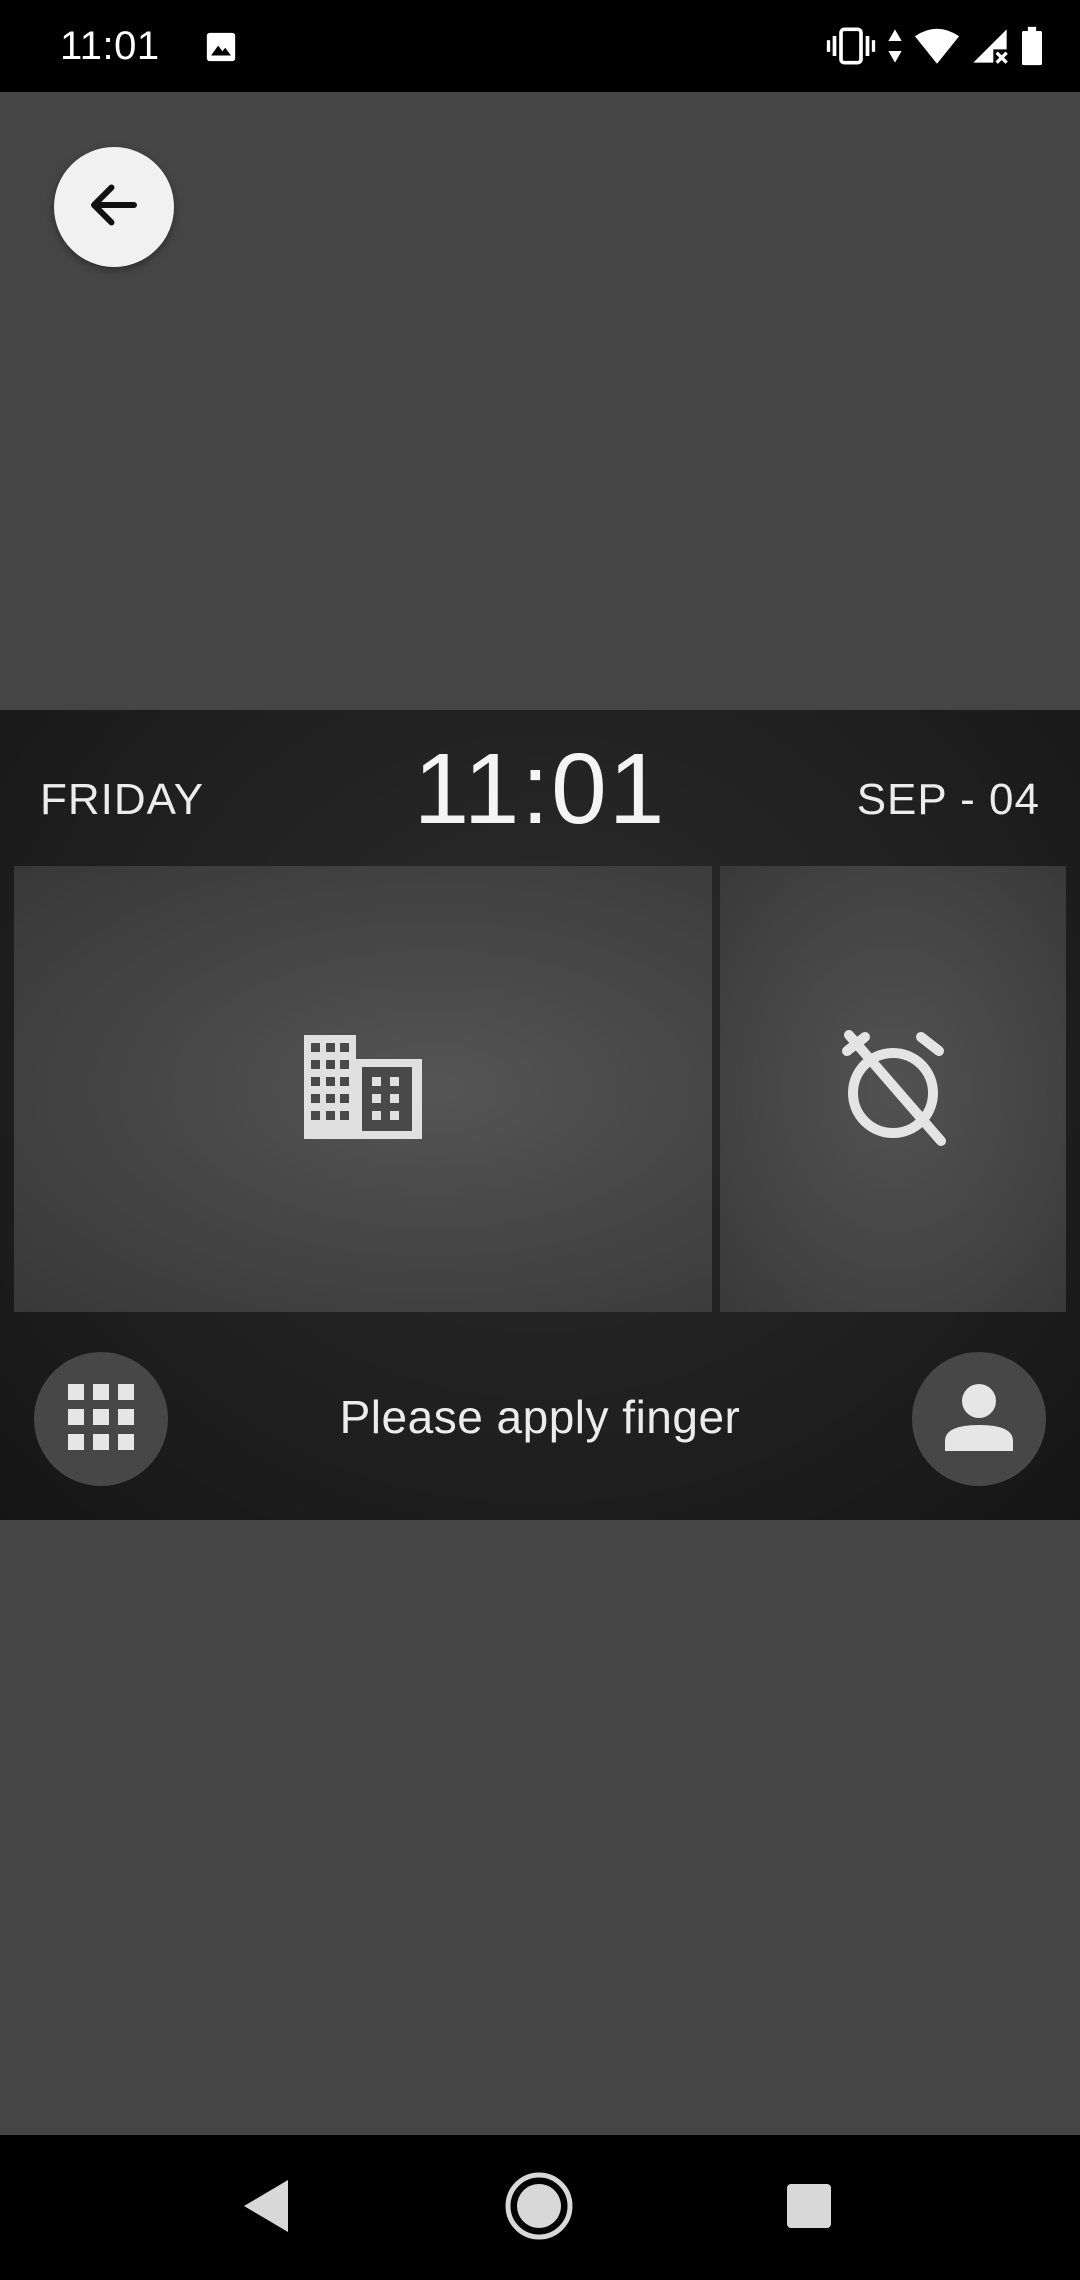 This screenshot has height=2280, width=1080. I want to click on date-label: SEP - 04, so click(948, 799).